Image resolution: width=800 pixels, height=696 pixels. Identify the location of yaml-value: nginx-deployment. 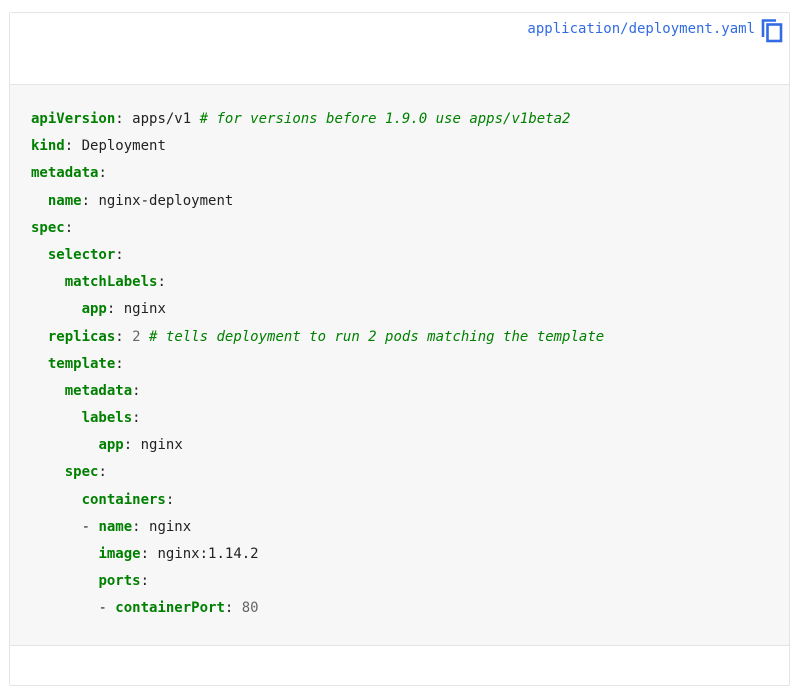
(162, 200).